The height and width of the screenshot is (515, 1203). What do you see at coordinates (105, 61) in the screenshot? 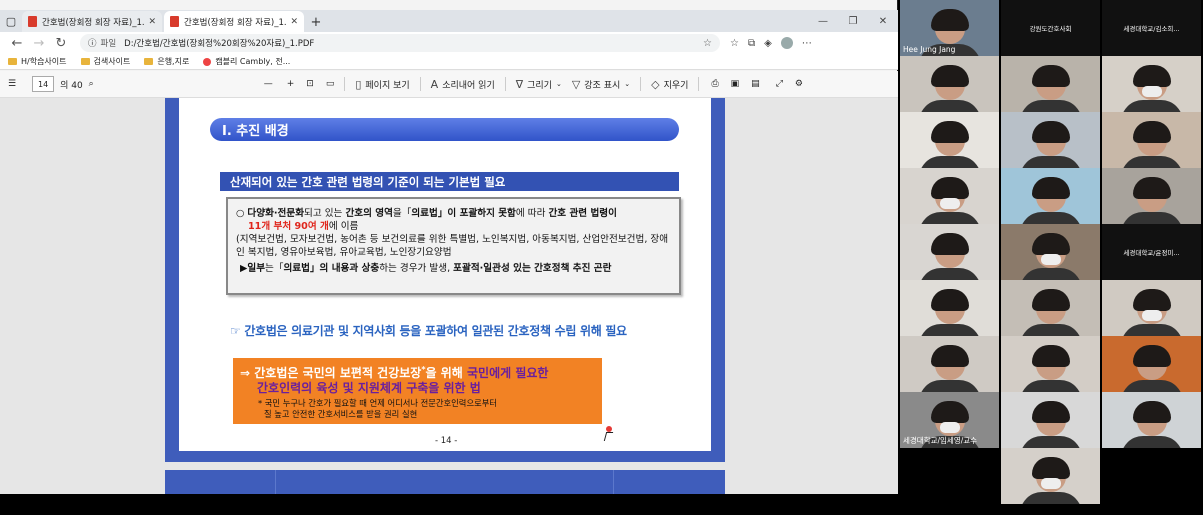
I see `bookmark-folder: 검색사이트` at bounding box center [105, 61].